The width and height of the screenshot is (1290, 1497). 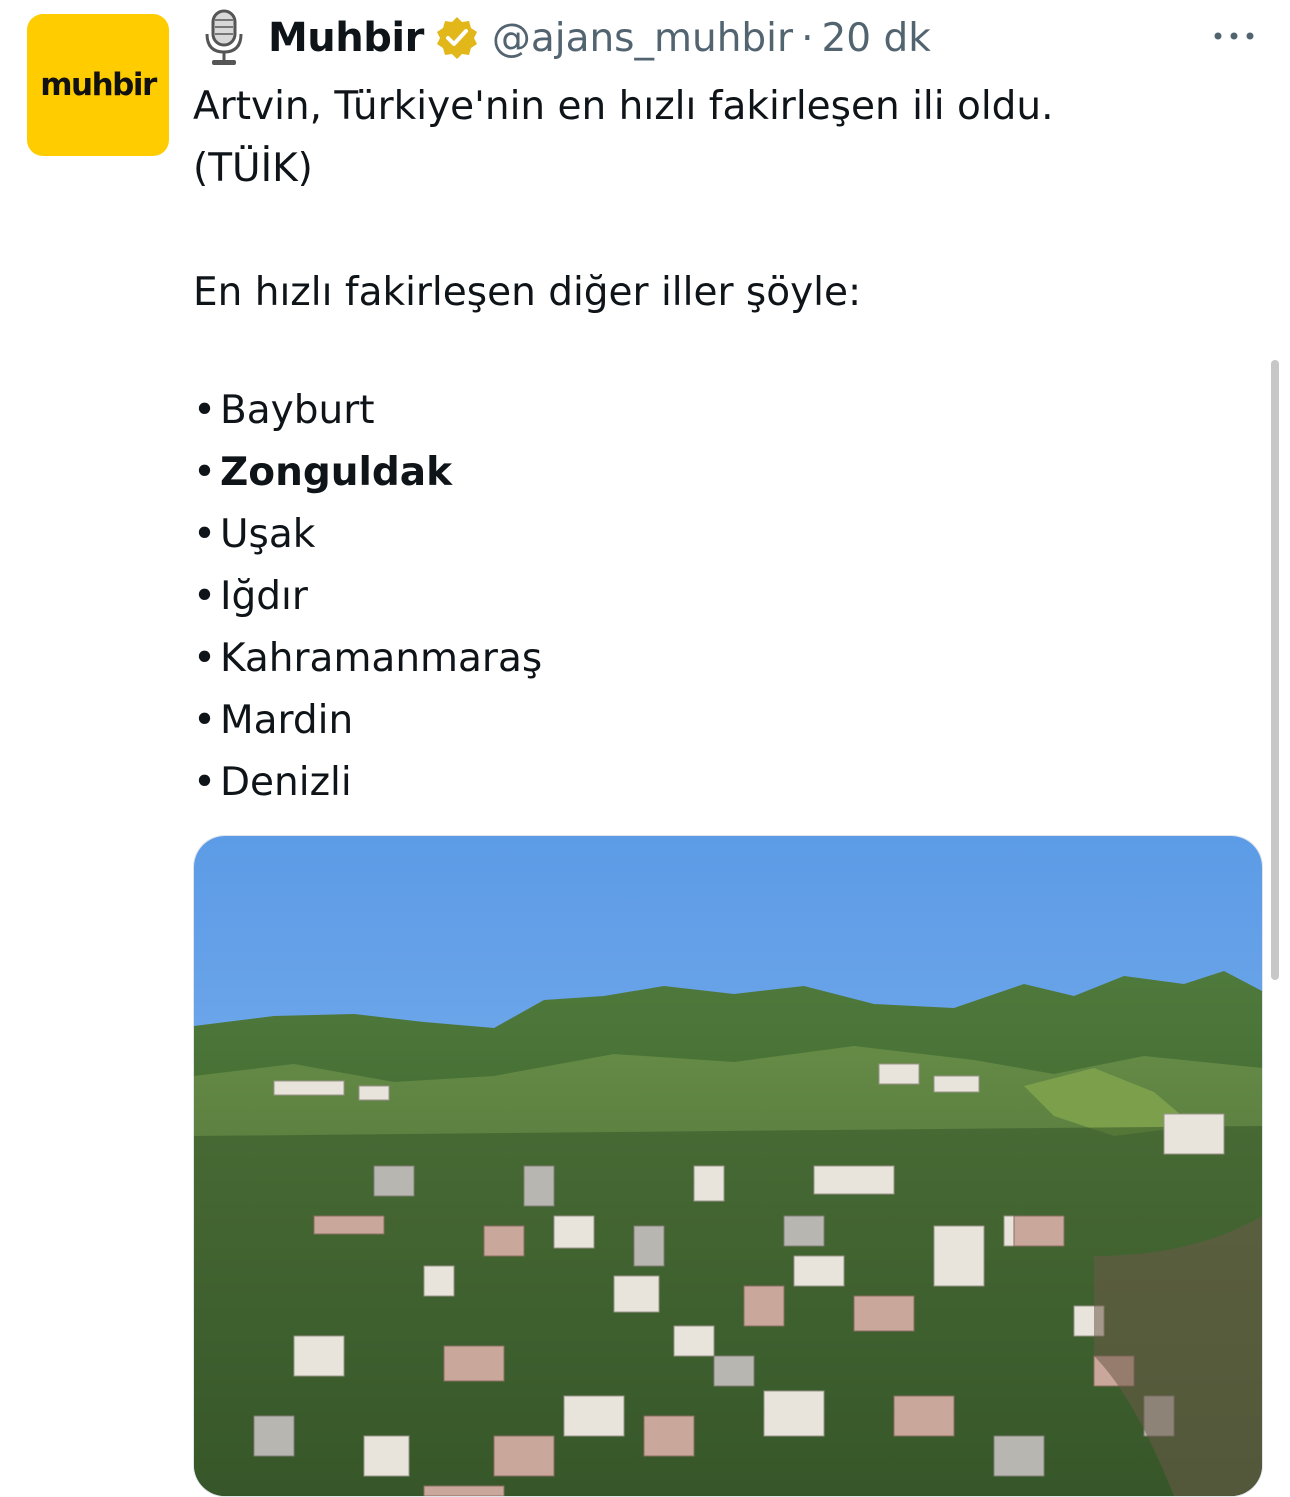 I want to click on city-name: Denizli, so click(x=286, y=782).